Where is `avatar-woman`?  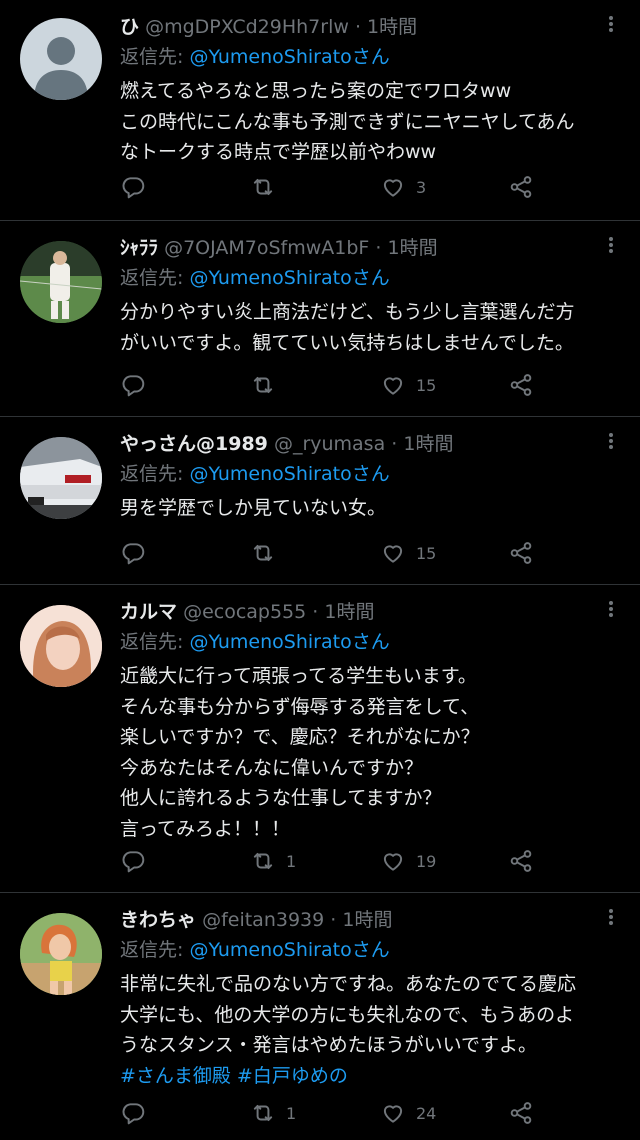 avatar-woman is located at coordinates (61, 646).